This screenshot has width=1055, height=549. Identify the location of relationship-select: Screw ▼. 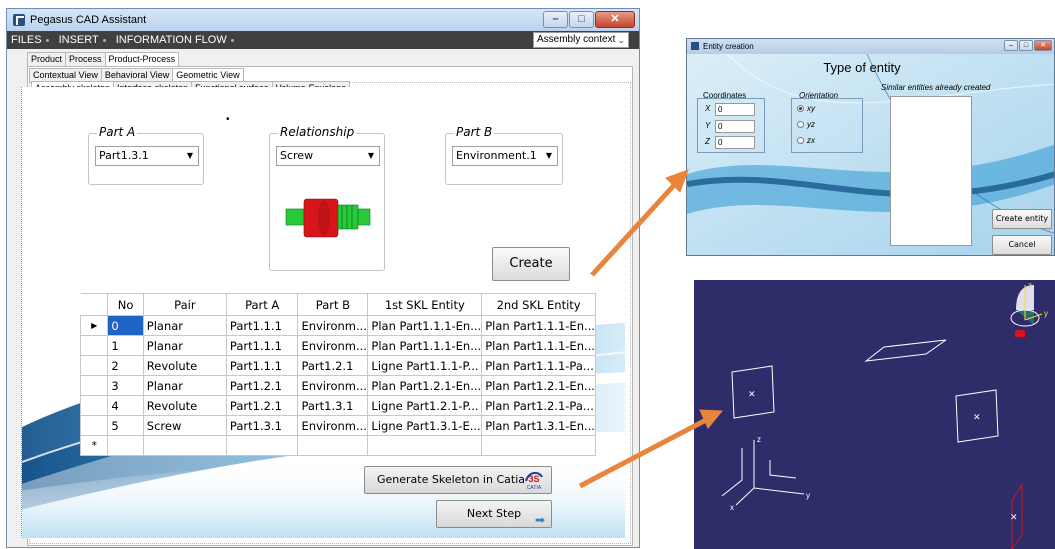
(328, 156).